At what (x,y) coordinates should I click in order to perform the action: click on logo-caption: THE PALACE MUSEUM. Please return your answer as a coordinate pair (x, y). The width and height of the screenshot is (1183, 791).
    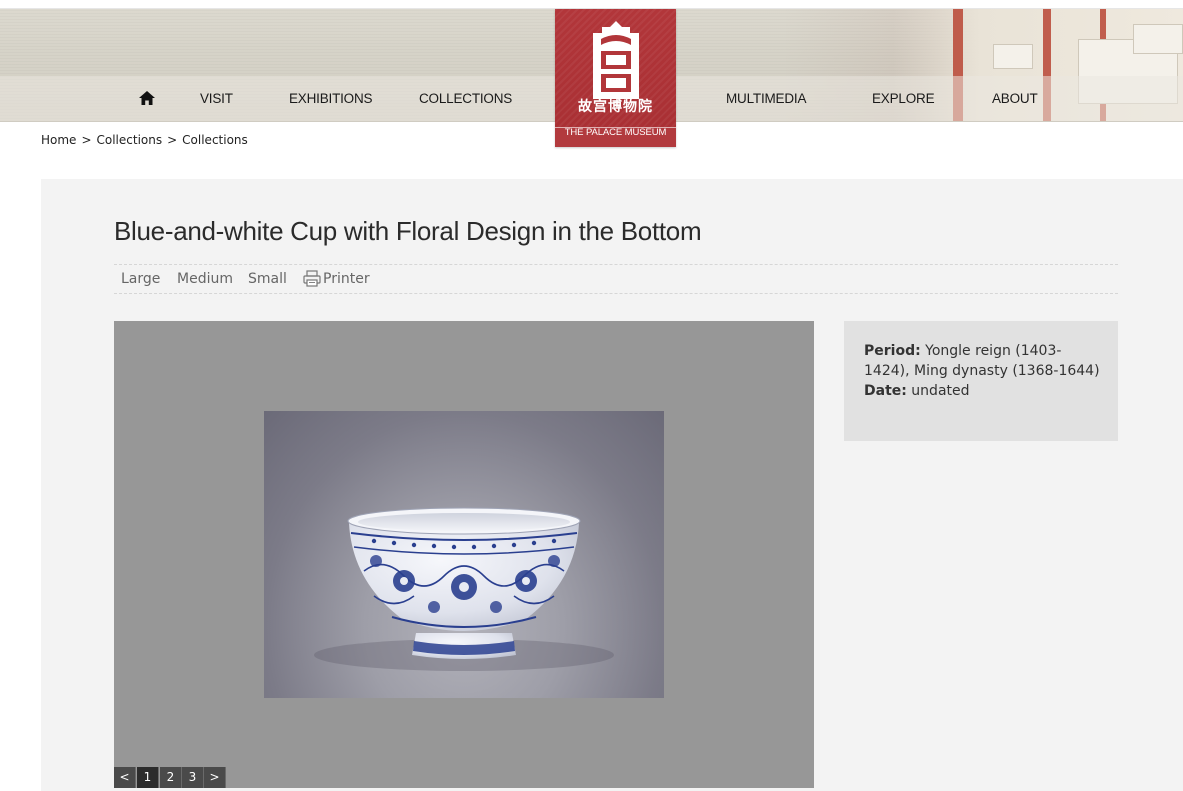
    Looking at the image, I should click on (615, 132).